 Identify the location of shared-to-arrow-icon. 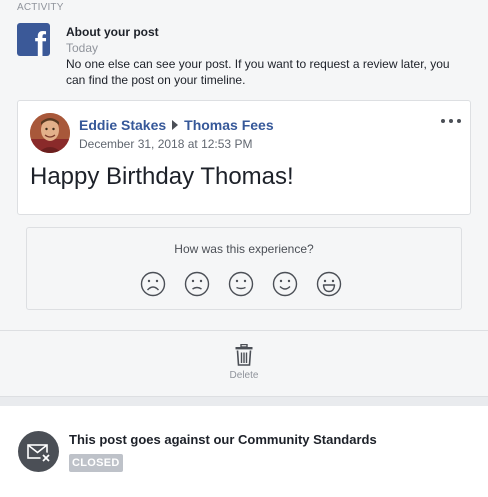
(175, 125).